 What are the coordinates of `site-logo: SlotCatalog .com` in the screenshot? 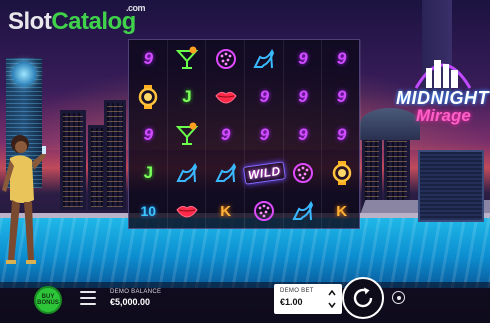 It's located at (77, 19).